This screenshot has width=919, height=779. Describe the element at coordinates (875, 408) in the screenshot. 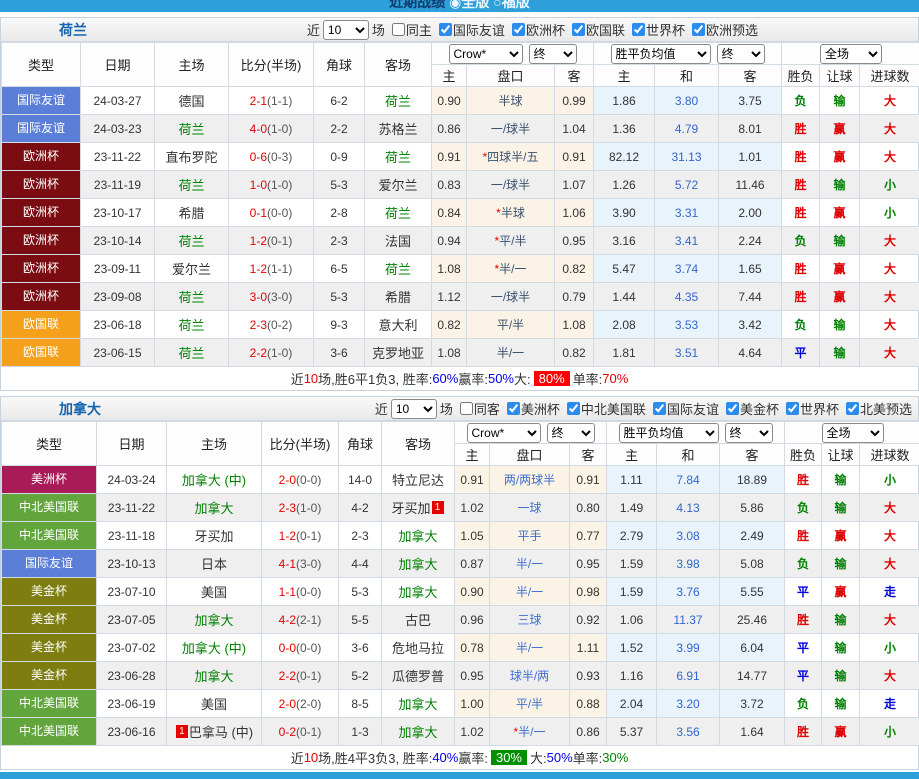

I see `league-filter: 北美预选` at that location.